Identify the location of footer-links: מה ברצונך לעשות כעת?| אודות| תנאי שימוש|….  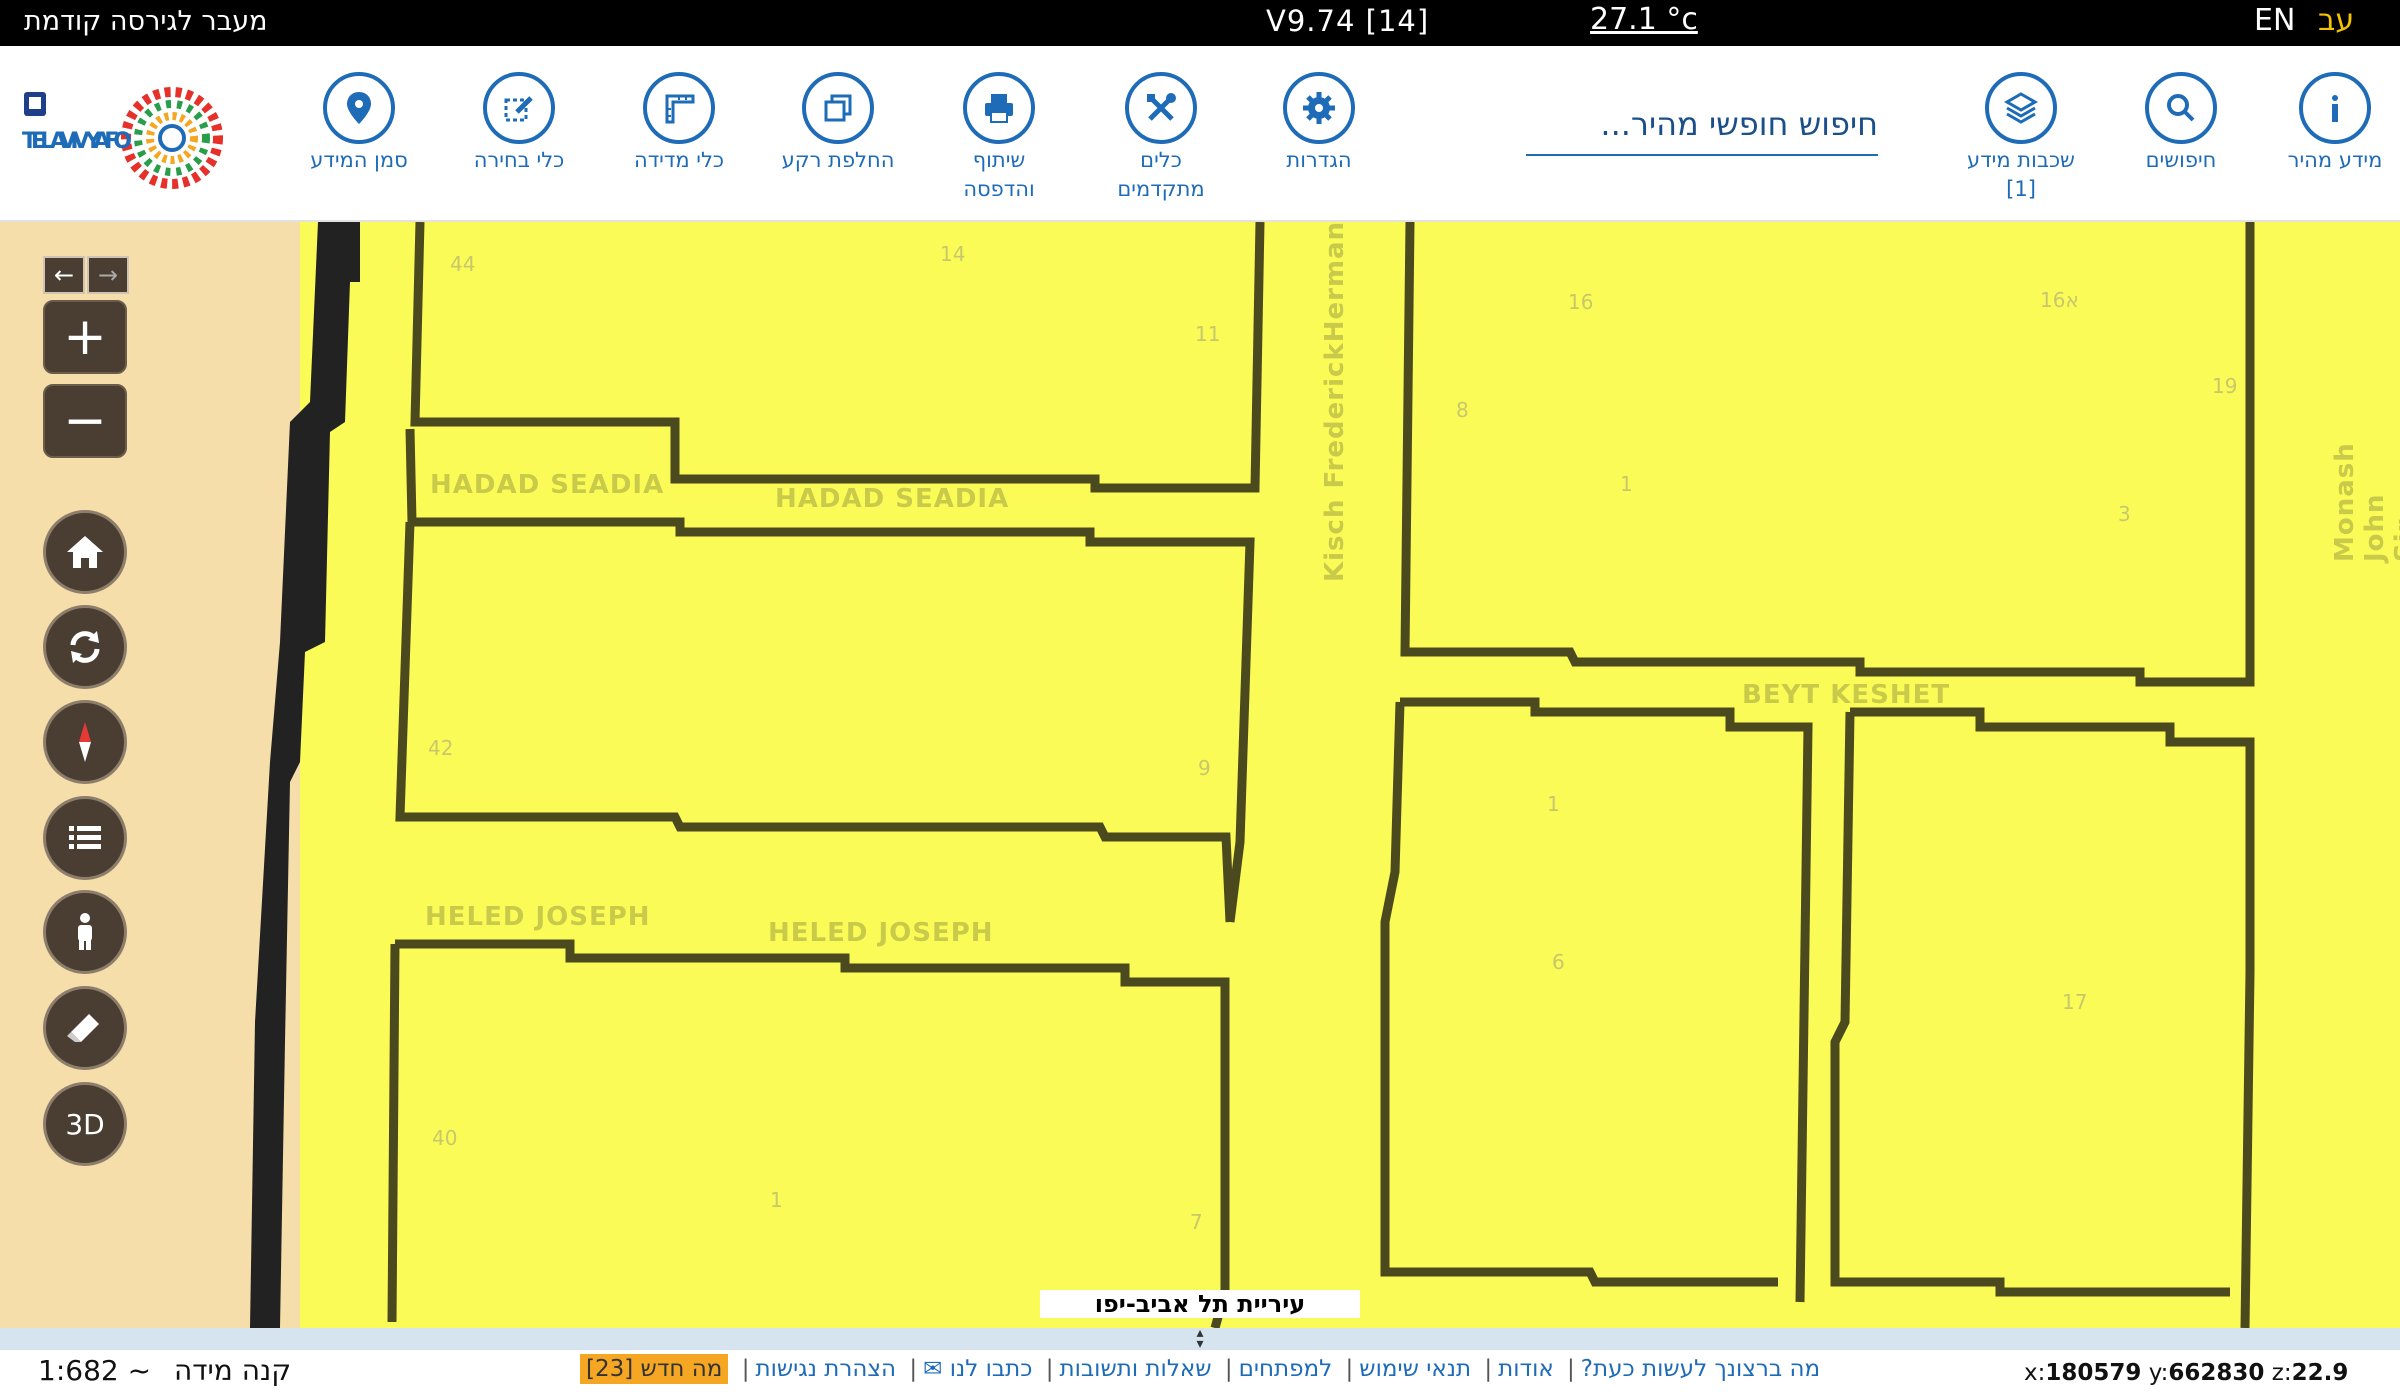
(1200, 1369).